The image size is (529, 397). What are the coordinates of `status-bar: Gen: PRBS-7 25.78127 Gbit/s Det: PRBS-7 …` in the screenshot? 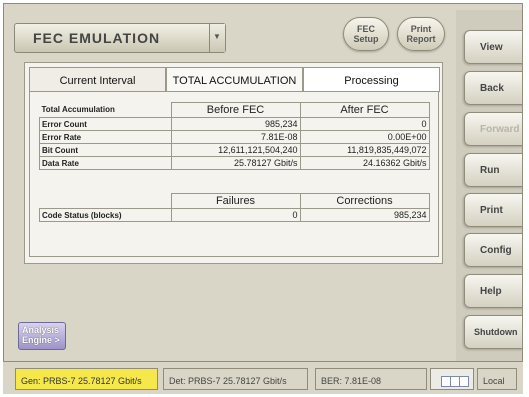 It's located at (263, 377).